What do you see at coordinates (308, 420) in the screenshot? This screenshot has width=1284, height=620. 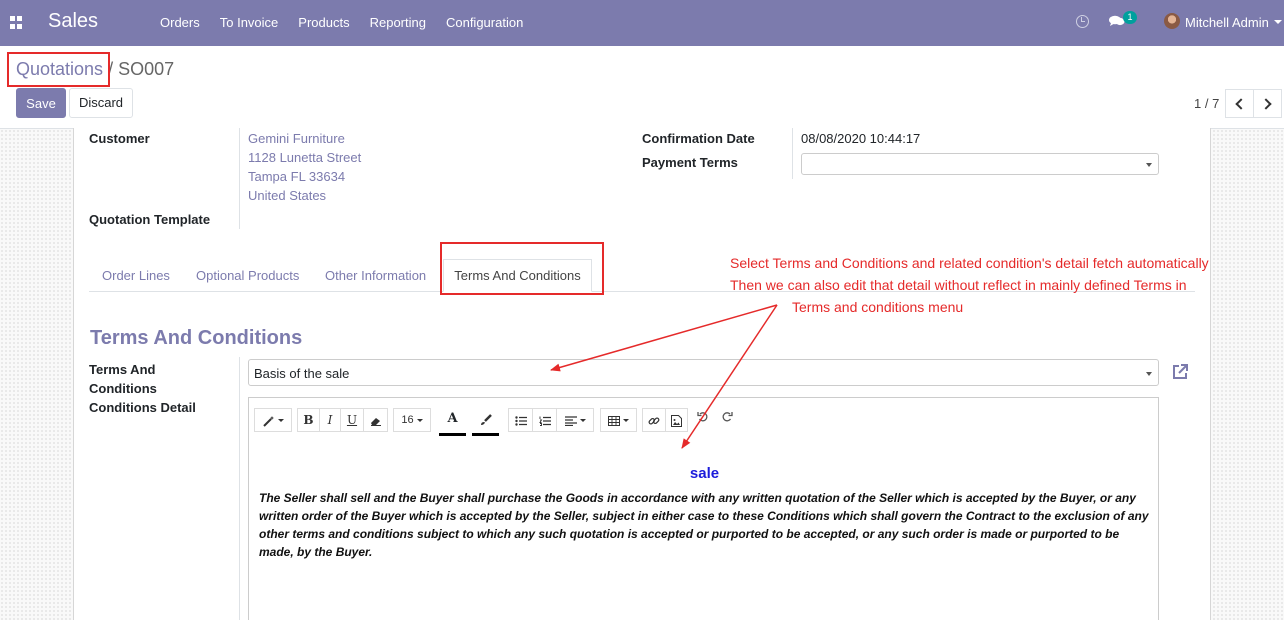 I see `bold-icon: B` at bounding box center [308, 420].